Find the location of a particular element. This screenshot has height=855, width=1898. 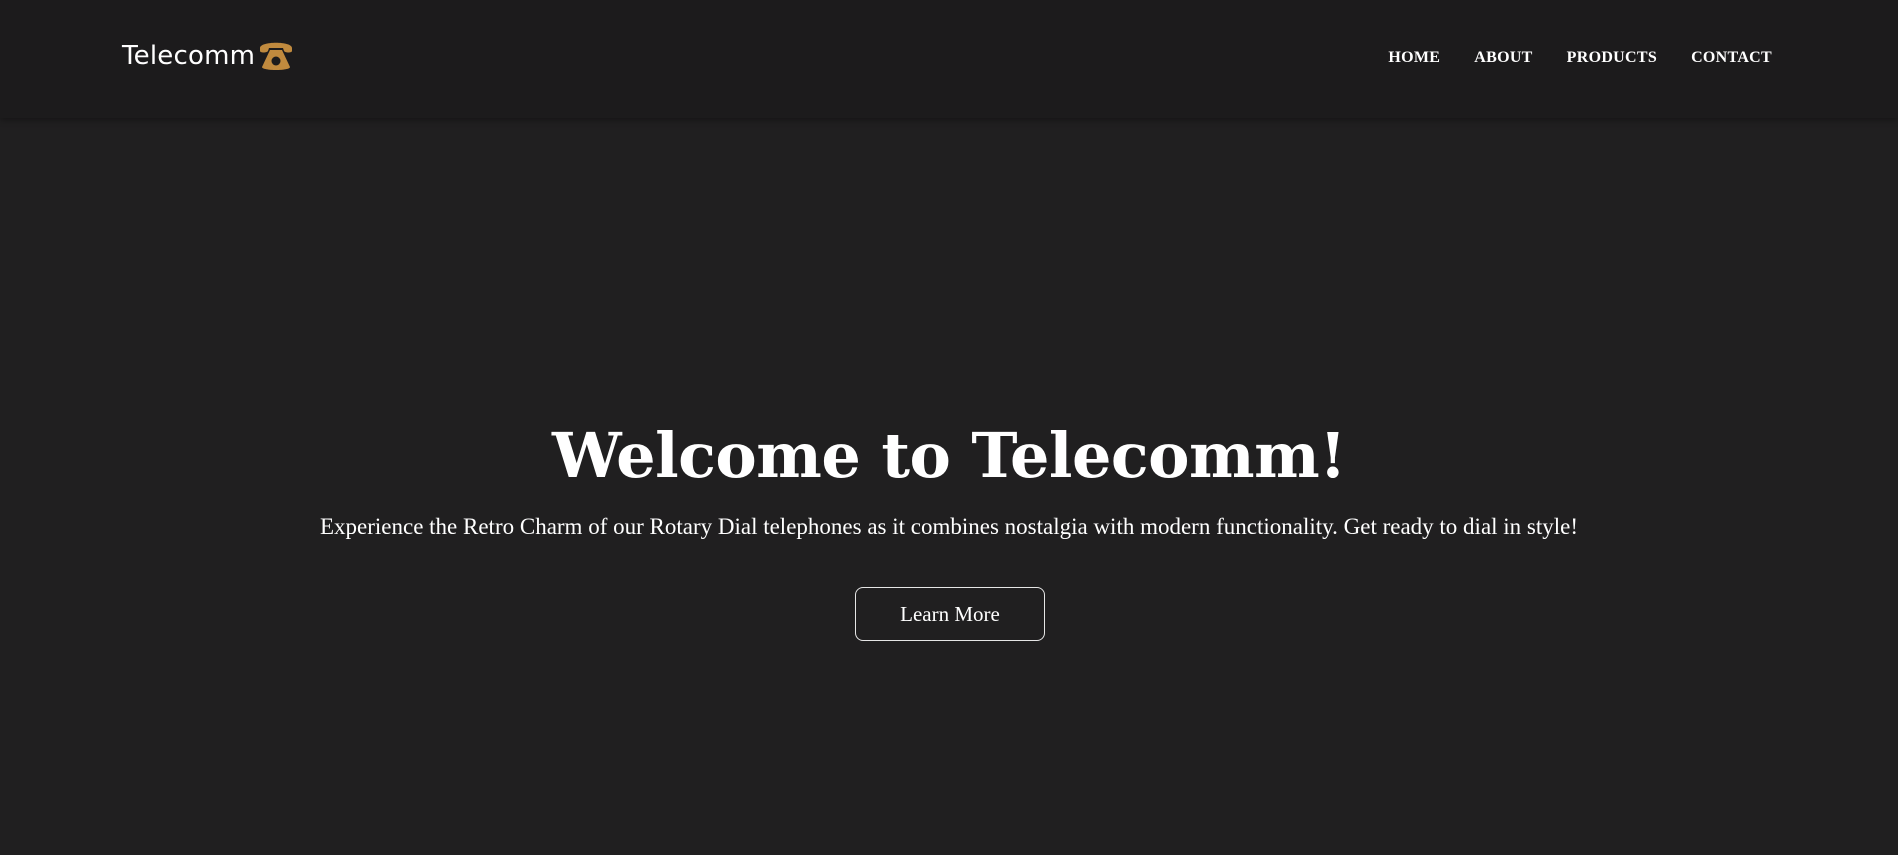

nav-home: HOME is located at coordinates (1414, 58).